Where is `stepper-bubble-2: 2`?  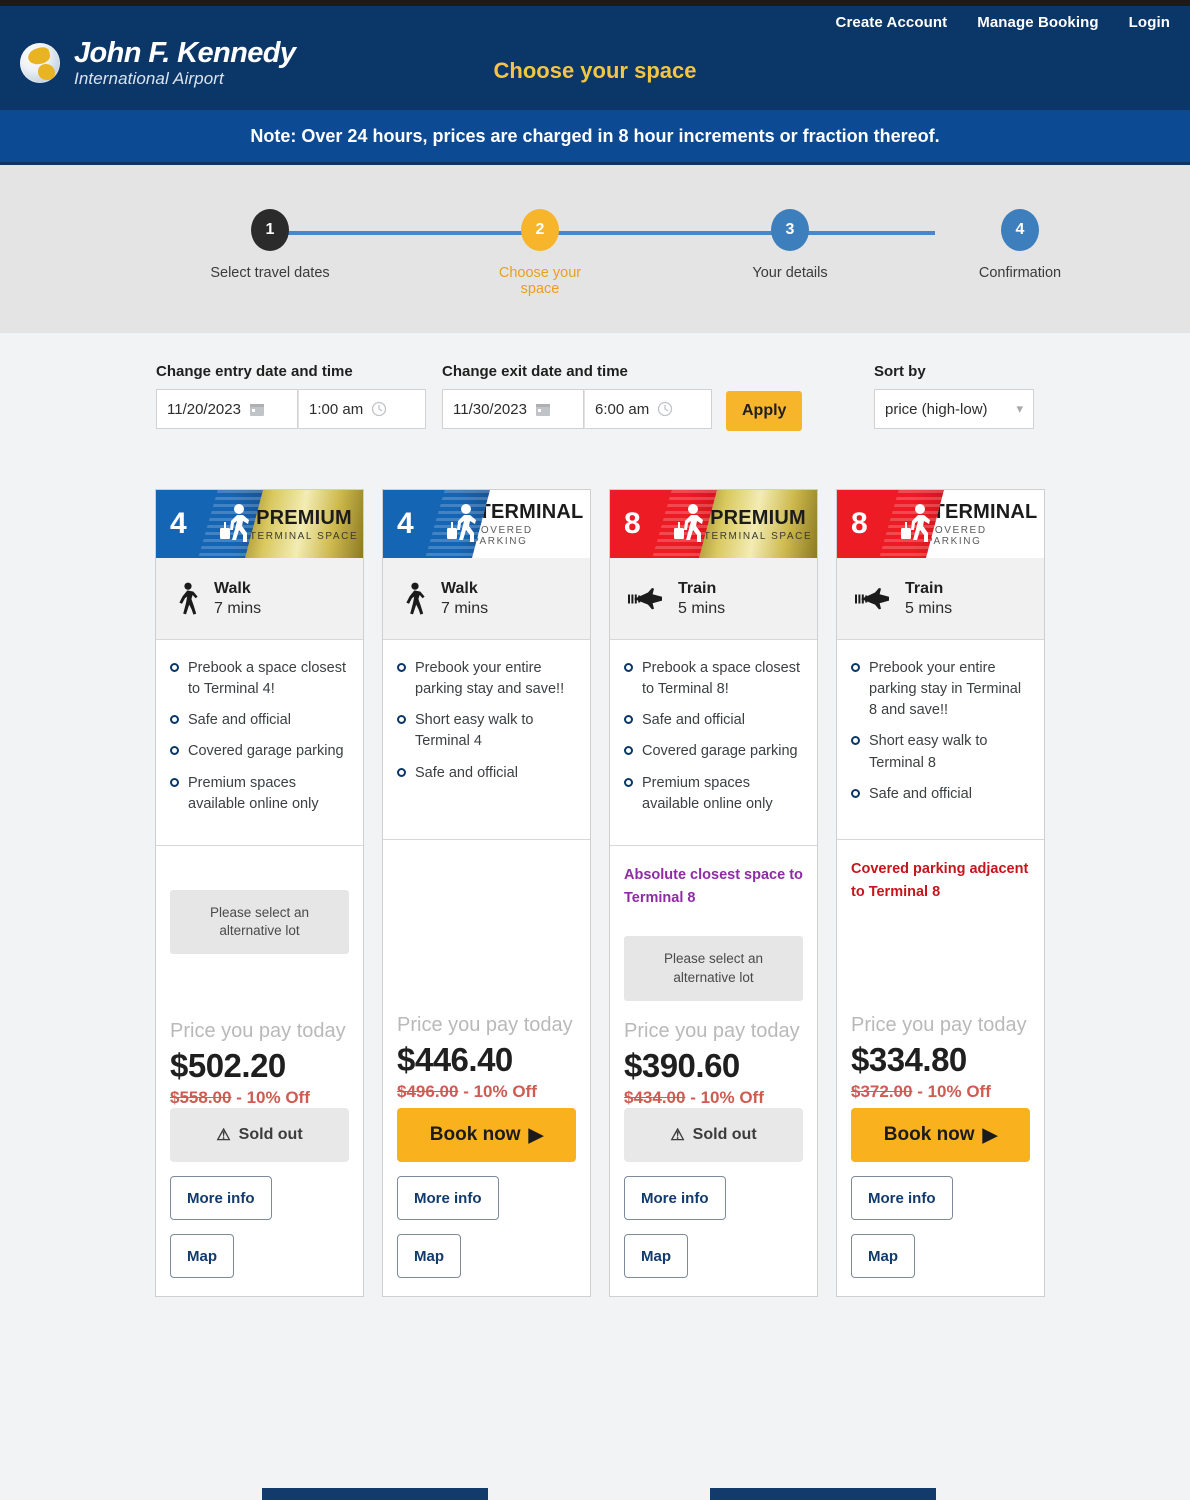
stepper-bubble-2: 2 is located at coordinates (540, 230).